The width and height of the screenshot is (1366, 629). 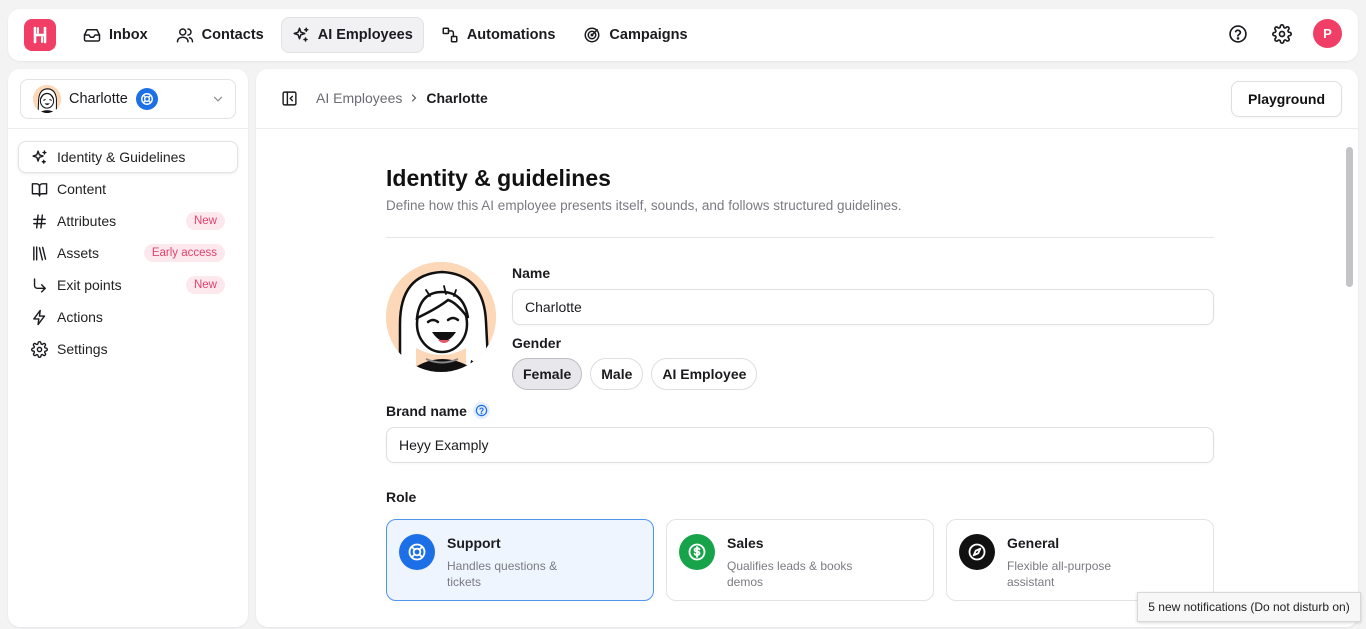 I want to click on logo-mark-icon, so click(x=40, y=35).